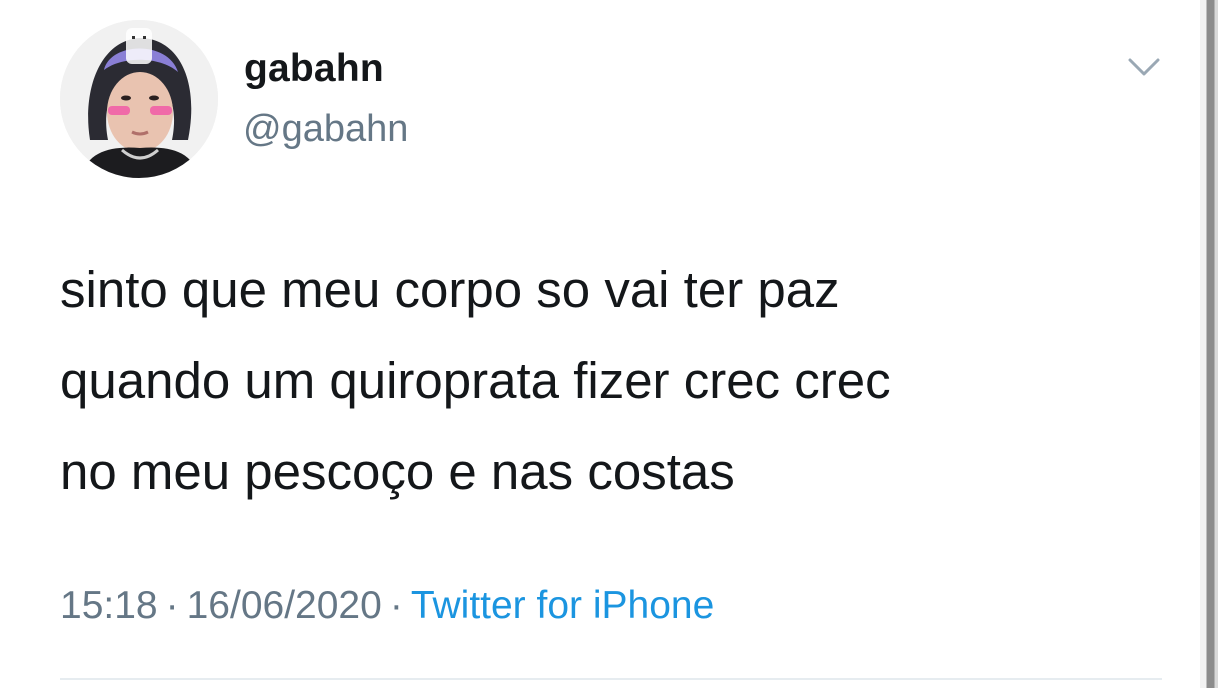 This screenshot has height=688, width=1218. What do you see at coordinates (450, 289) in the screenshot?
I see `tweet-text-line: sinto que meu corpo so vai ter paz` at bounding box center [450, 289].